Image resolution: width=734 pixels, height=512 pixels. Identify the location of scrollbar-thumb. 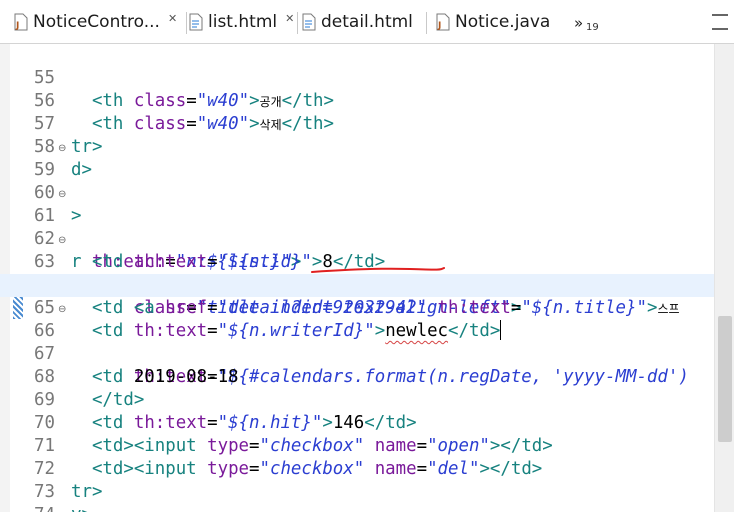
(725, 379).